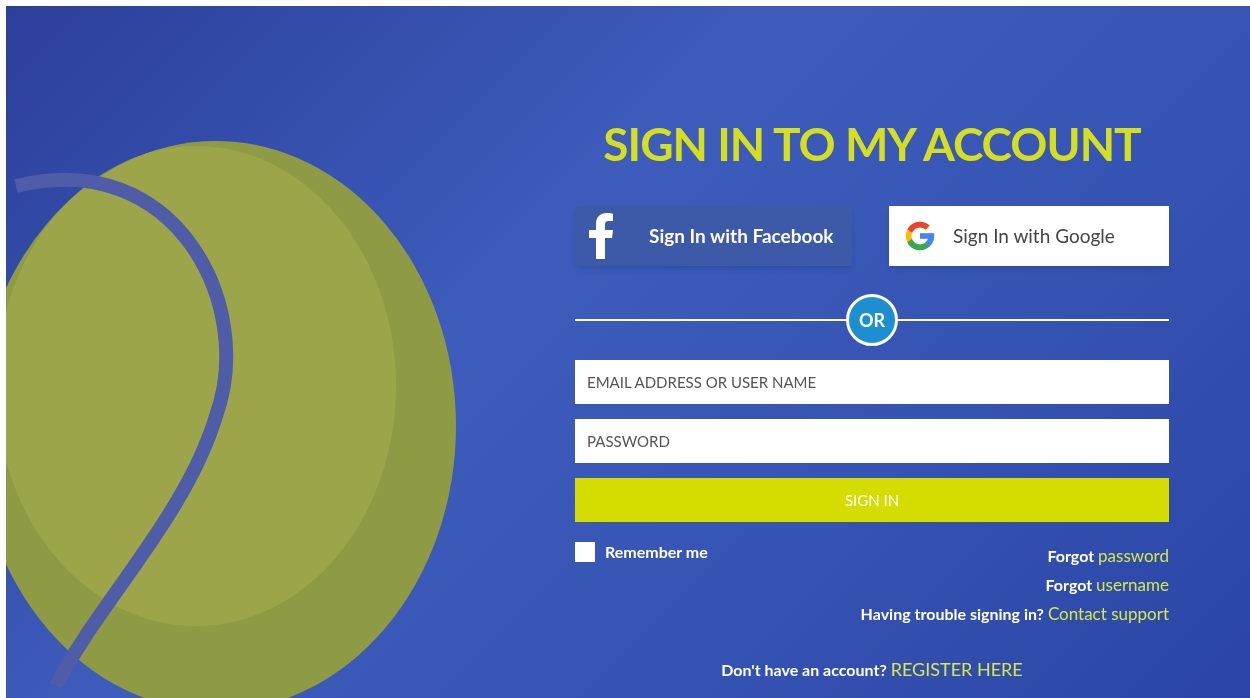 This screenshot has width=1250, height=698. What do you see at coordinates (872, 441) in the screenshot?
I see `input-field: PASSWORD` at bounding box center [872, 441].